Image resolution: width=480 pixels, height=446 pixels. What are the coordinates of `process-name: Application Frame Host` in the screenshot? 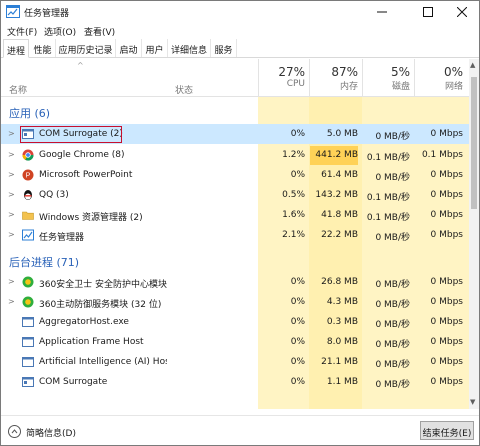 It's located at (91, 342).